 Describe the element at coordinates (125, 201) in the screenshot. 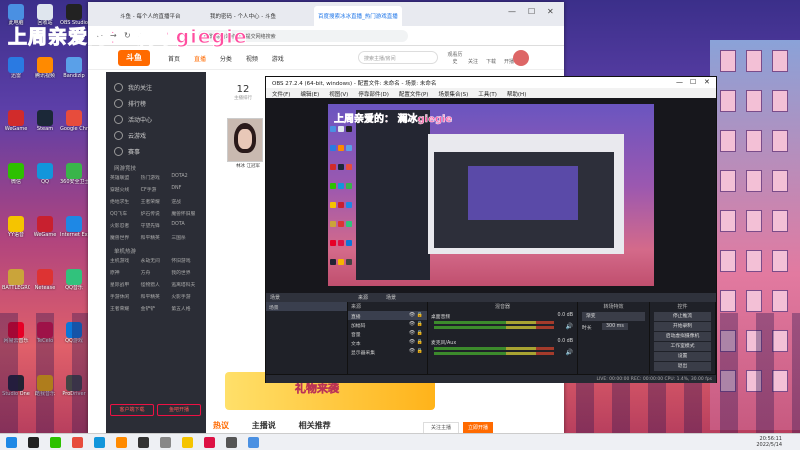

I see `sidebar-category: 绝地求生` at that location.